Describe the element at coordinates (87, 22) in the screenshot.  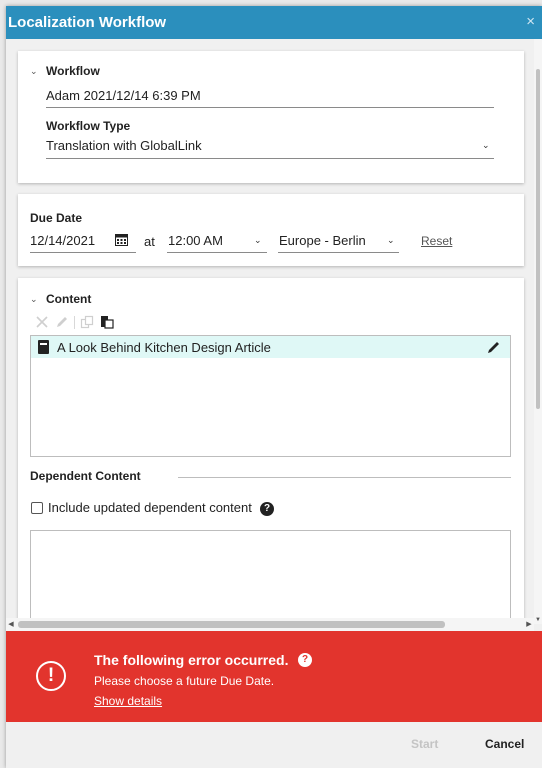
I see `dialog-title: Localization Workflow` at that location.